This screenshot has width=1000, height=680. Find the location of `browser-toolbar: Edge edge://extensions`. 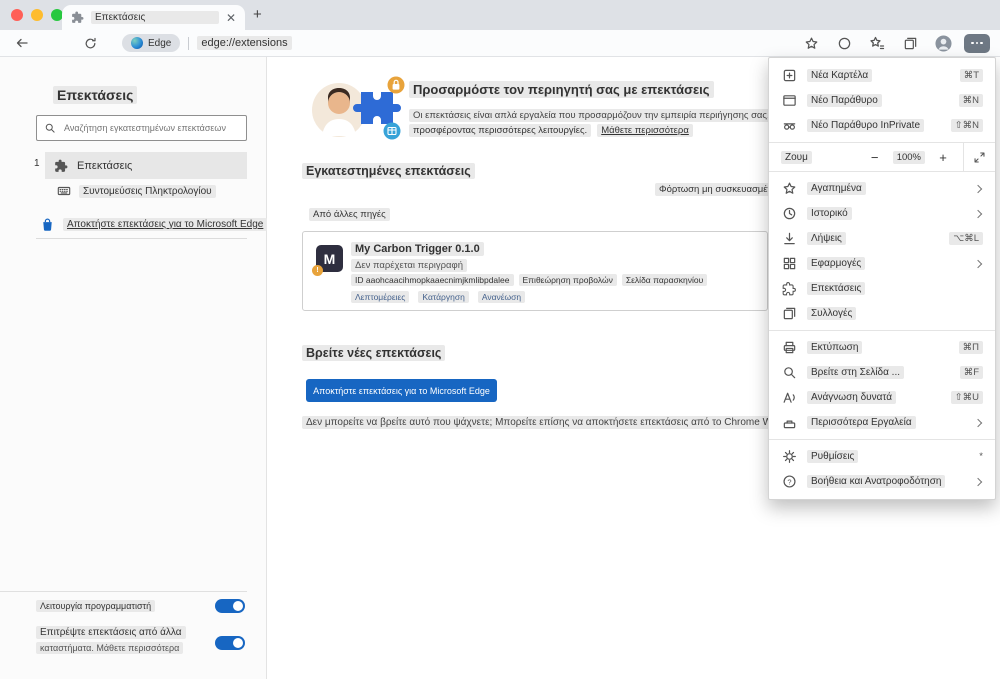

browser-toolbar: Edge edge://extensions is located at coordinates (500, 43).